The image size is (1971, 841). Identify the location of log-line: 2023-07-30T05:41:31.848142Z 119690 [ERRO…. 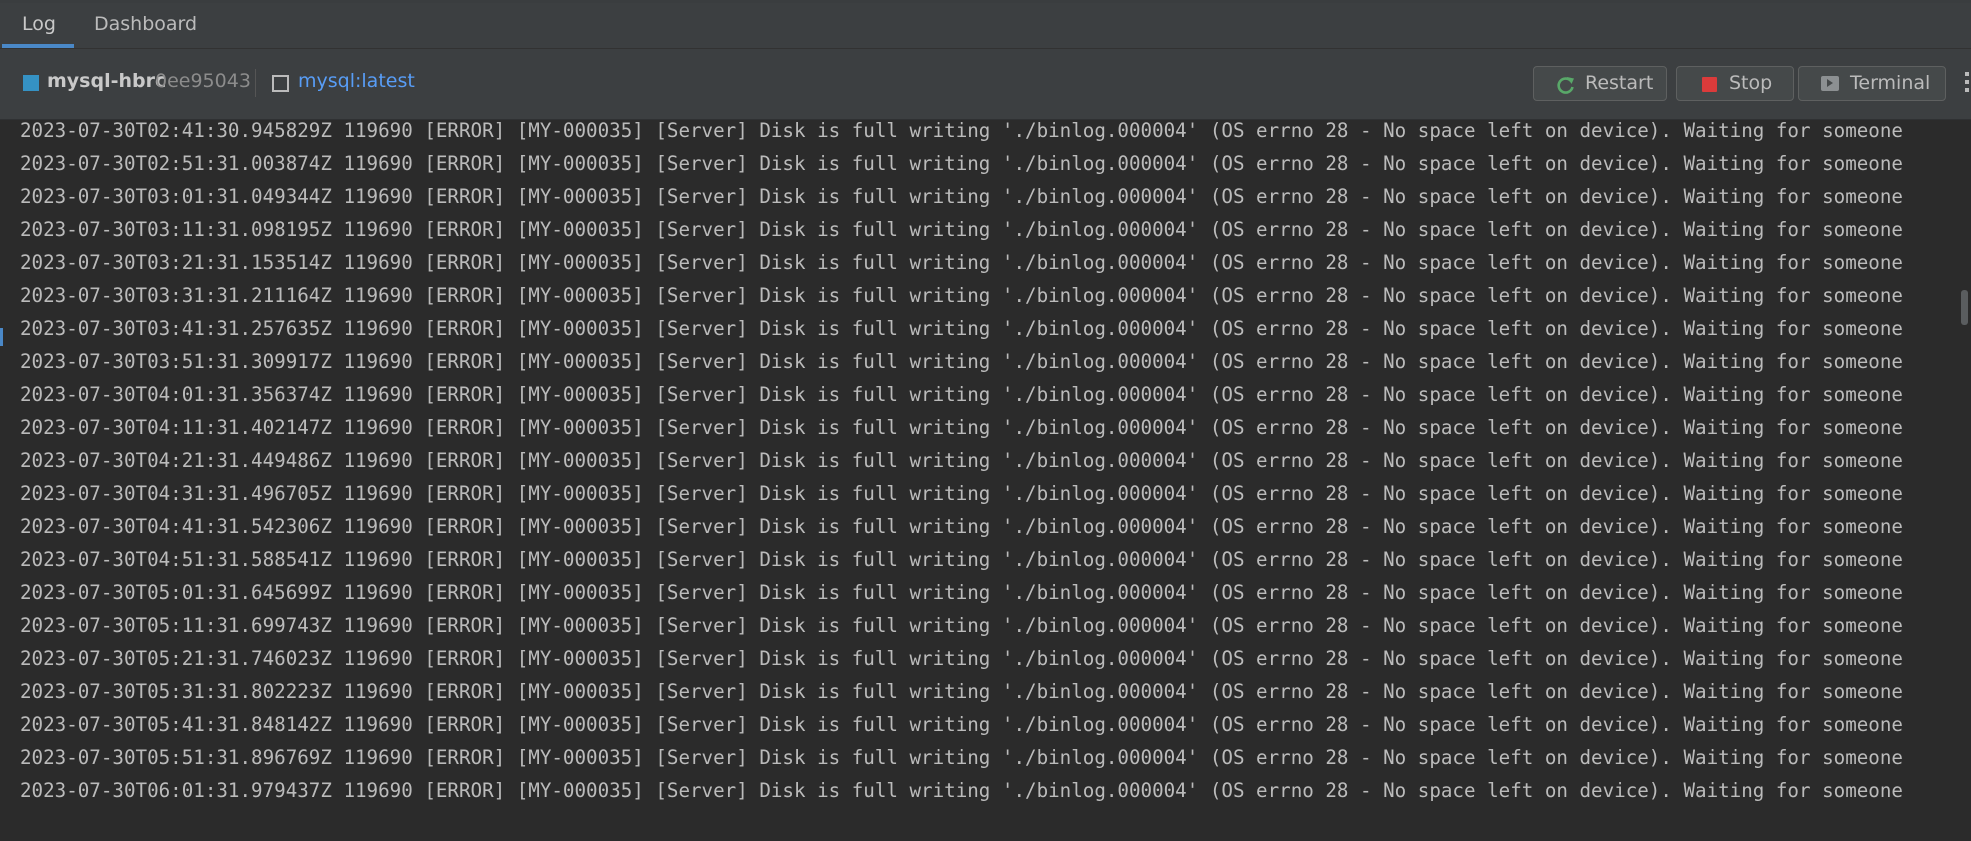
(961, 724).